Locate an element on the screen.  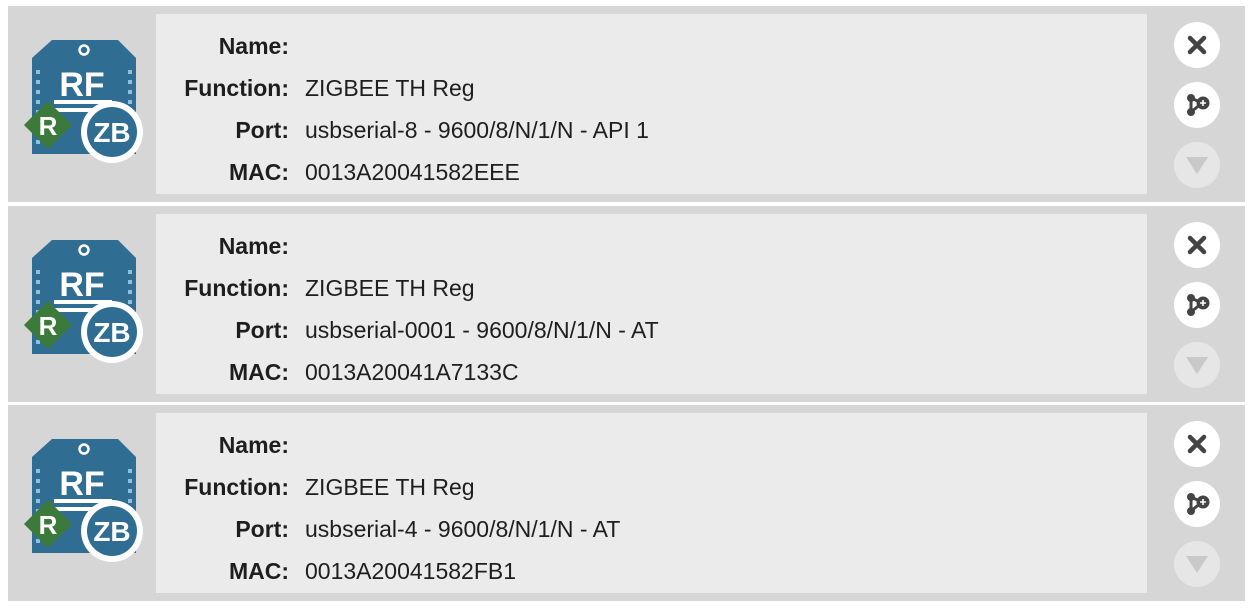
port-value: usbserial-0001 - 9600/8/N/1/N - AT is located at coordinates (482, 330).